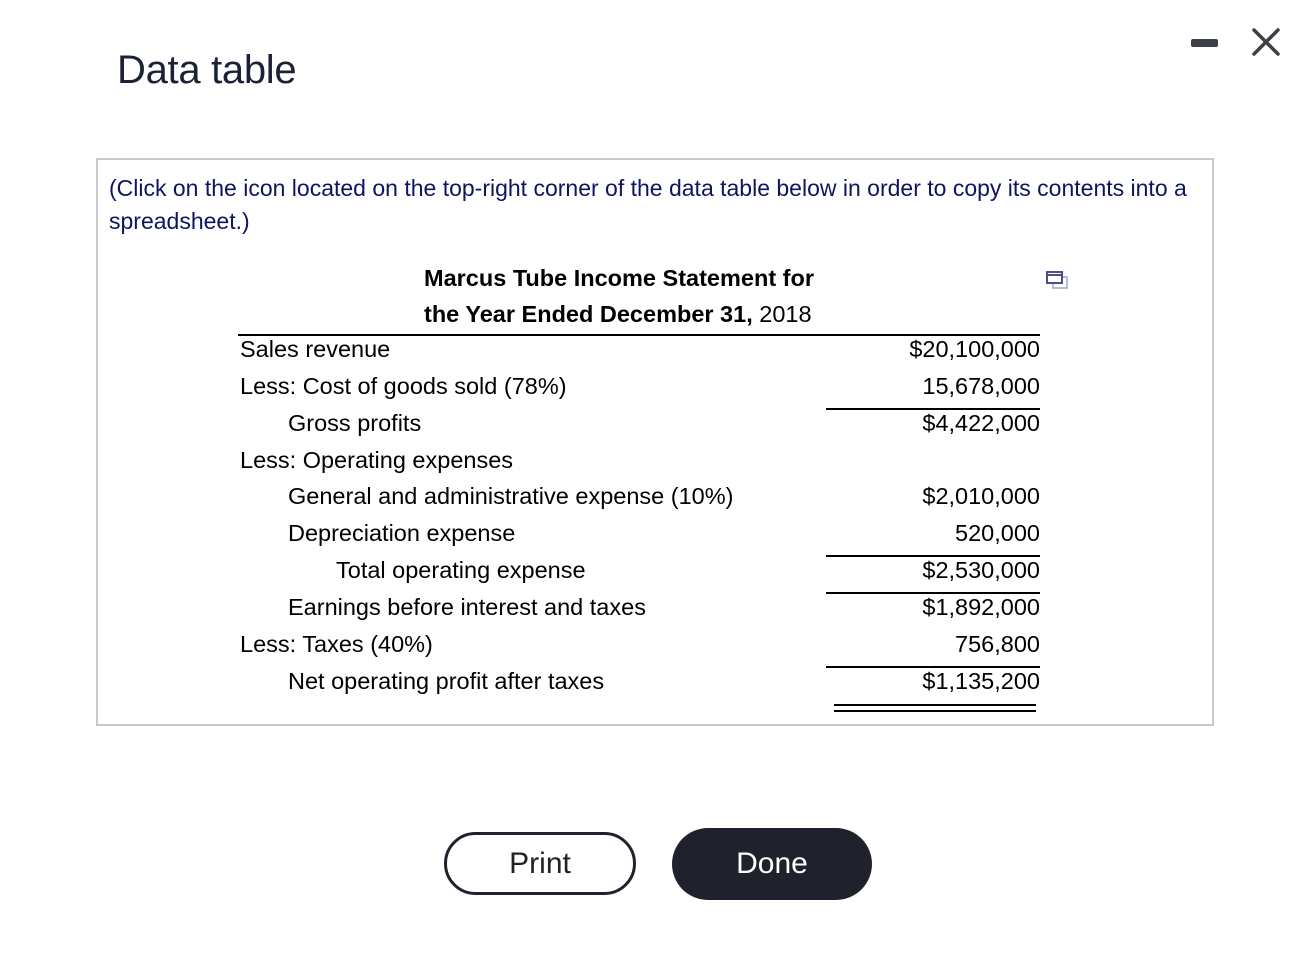 The image size is (1303, 963). What do you see at coordinates (974, 349) in the screenshot?
I see `row-amount: $20,100,000` at bounding box center [974, 349].